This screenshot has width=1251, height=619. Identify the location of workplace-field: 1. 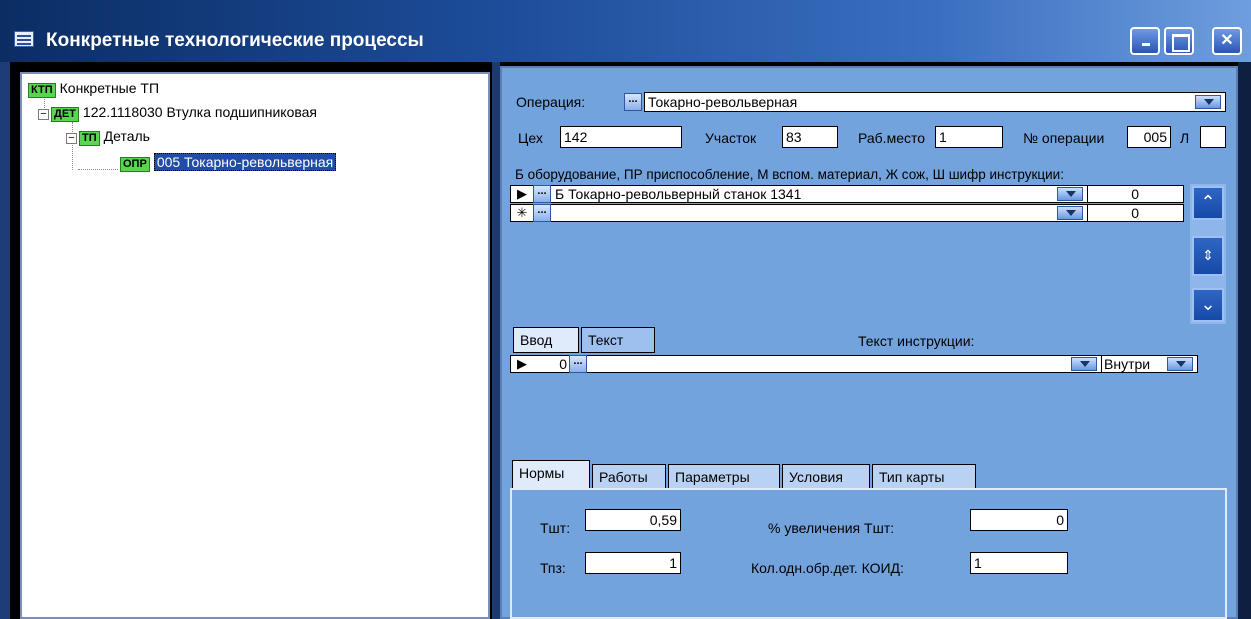
(969, 137).